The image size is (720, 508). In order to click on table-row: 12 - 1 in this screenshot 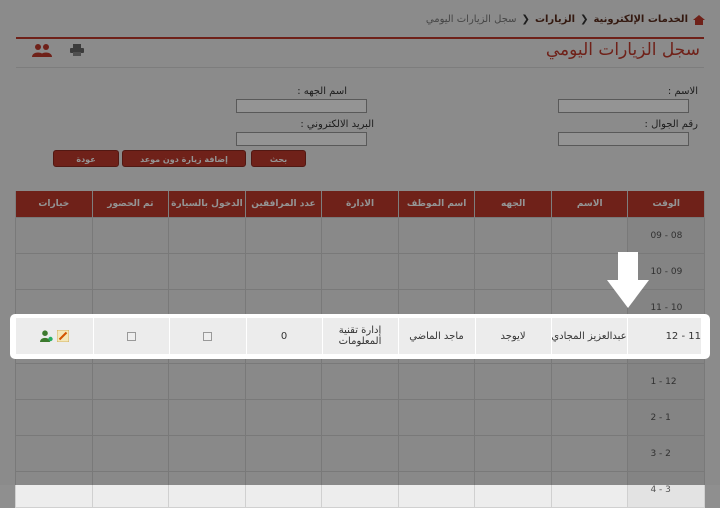, I will do `click(360, 381)`.